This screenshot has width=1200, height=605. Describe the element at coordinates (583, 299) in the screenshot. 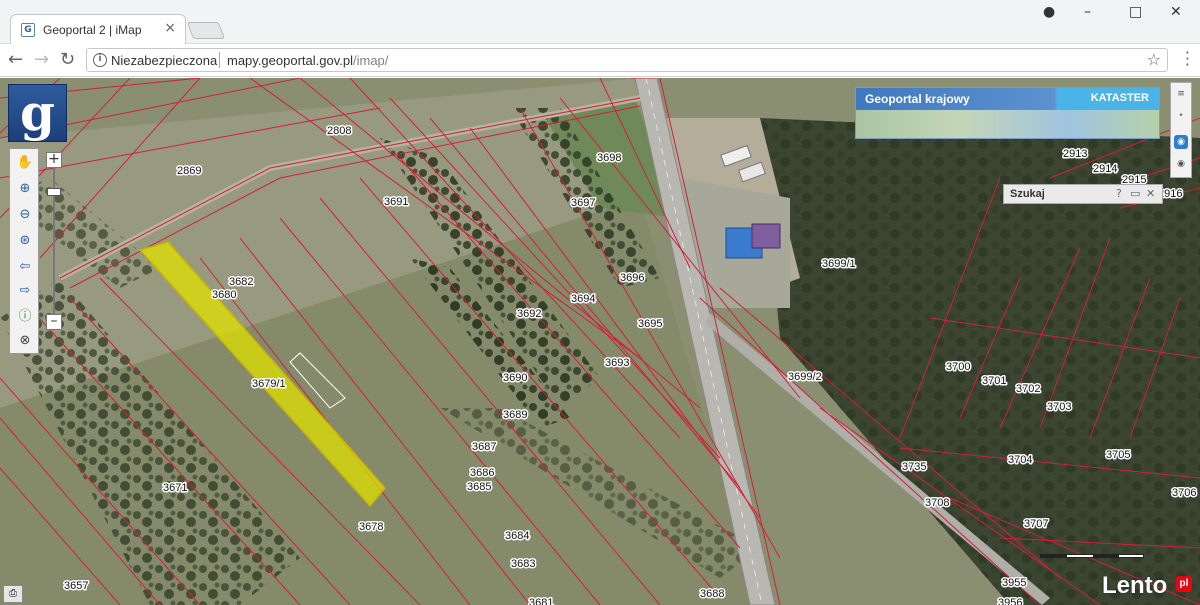

I see `parcel-label: 3694` at that location.